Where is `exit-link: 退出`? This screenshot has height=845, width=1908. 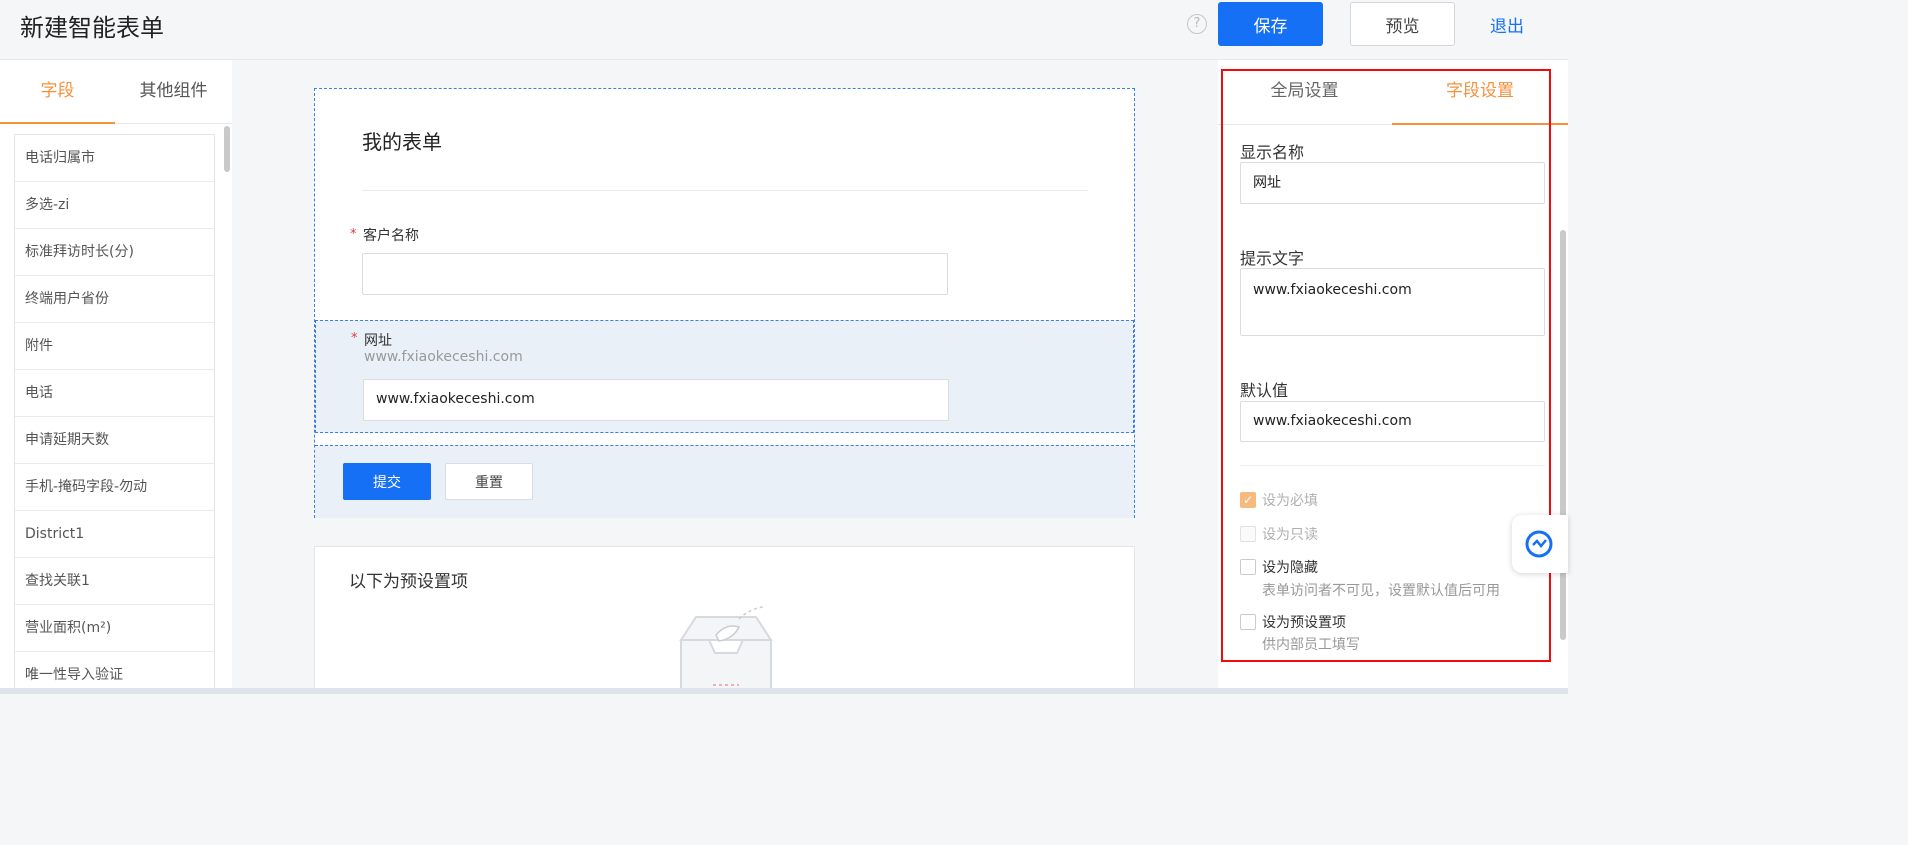 exit-link: 退出 is located at coordinates (1507, 24).